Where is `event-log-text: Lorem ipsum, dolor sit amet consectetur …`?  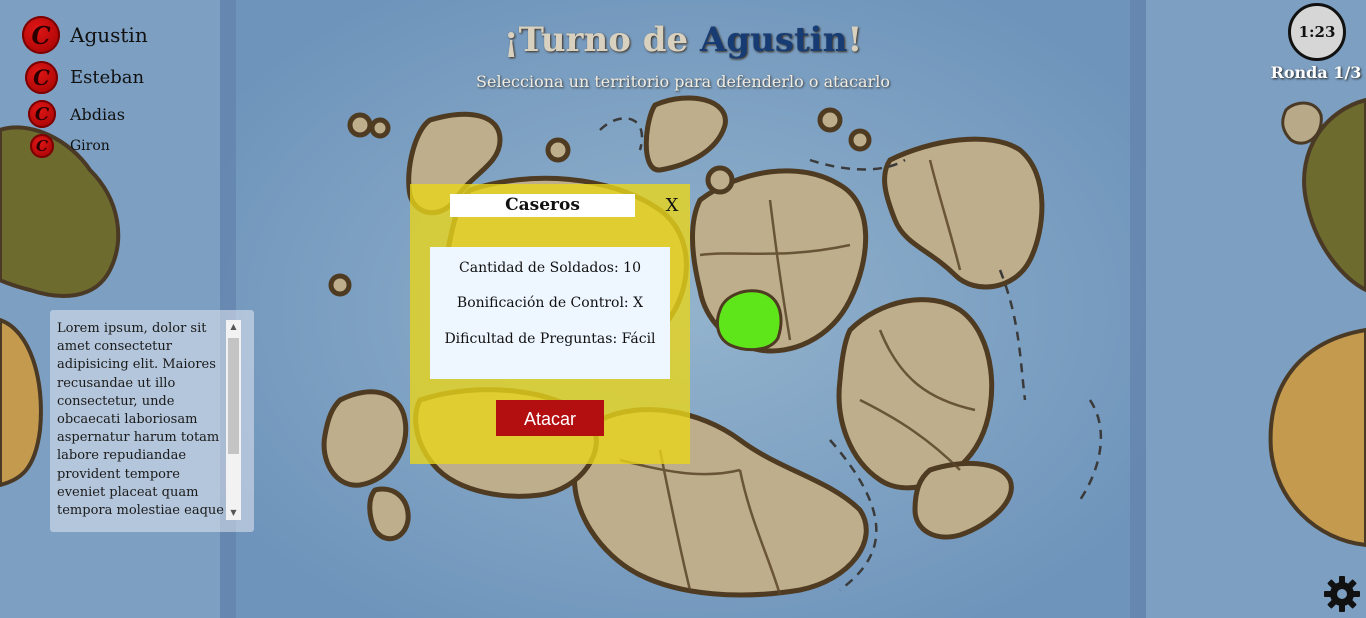
event-log-text: Lorem ipsum, dolor sit amet consectetur … is located at coordinates (140, 420).